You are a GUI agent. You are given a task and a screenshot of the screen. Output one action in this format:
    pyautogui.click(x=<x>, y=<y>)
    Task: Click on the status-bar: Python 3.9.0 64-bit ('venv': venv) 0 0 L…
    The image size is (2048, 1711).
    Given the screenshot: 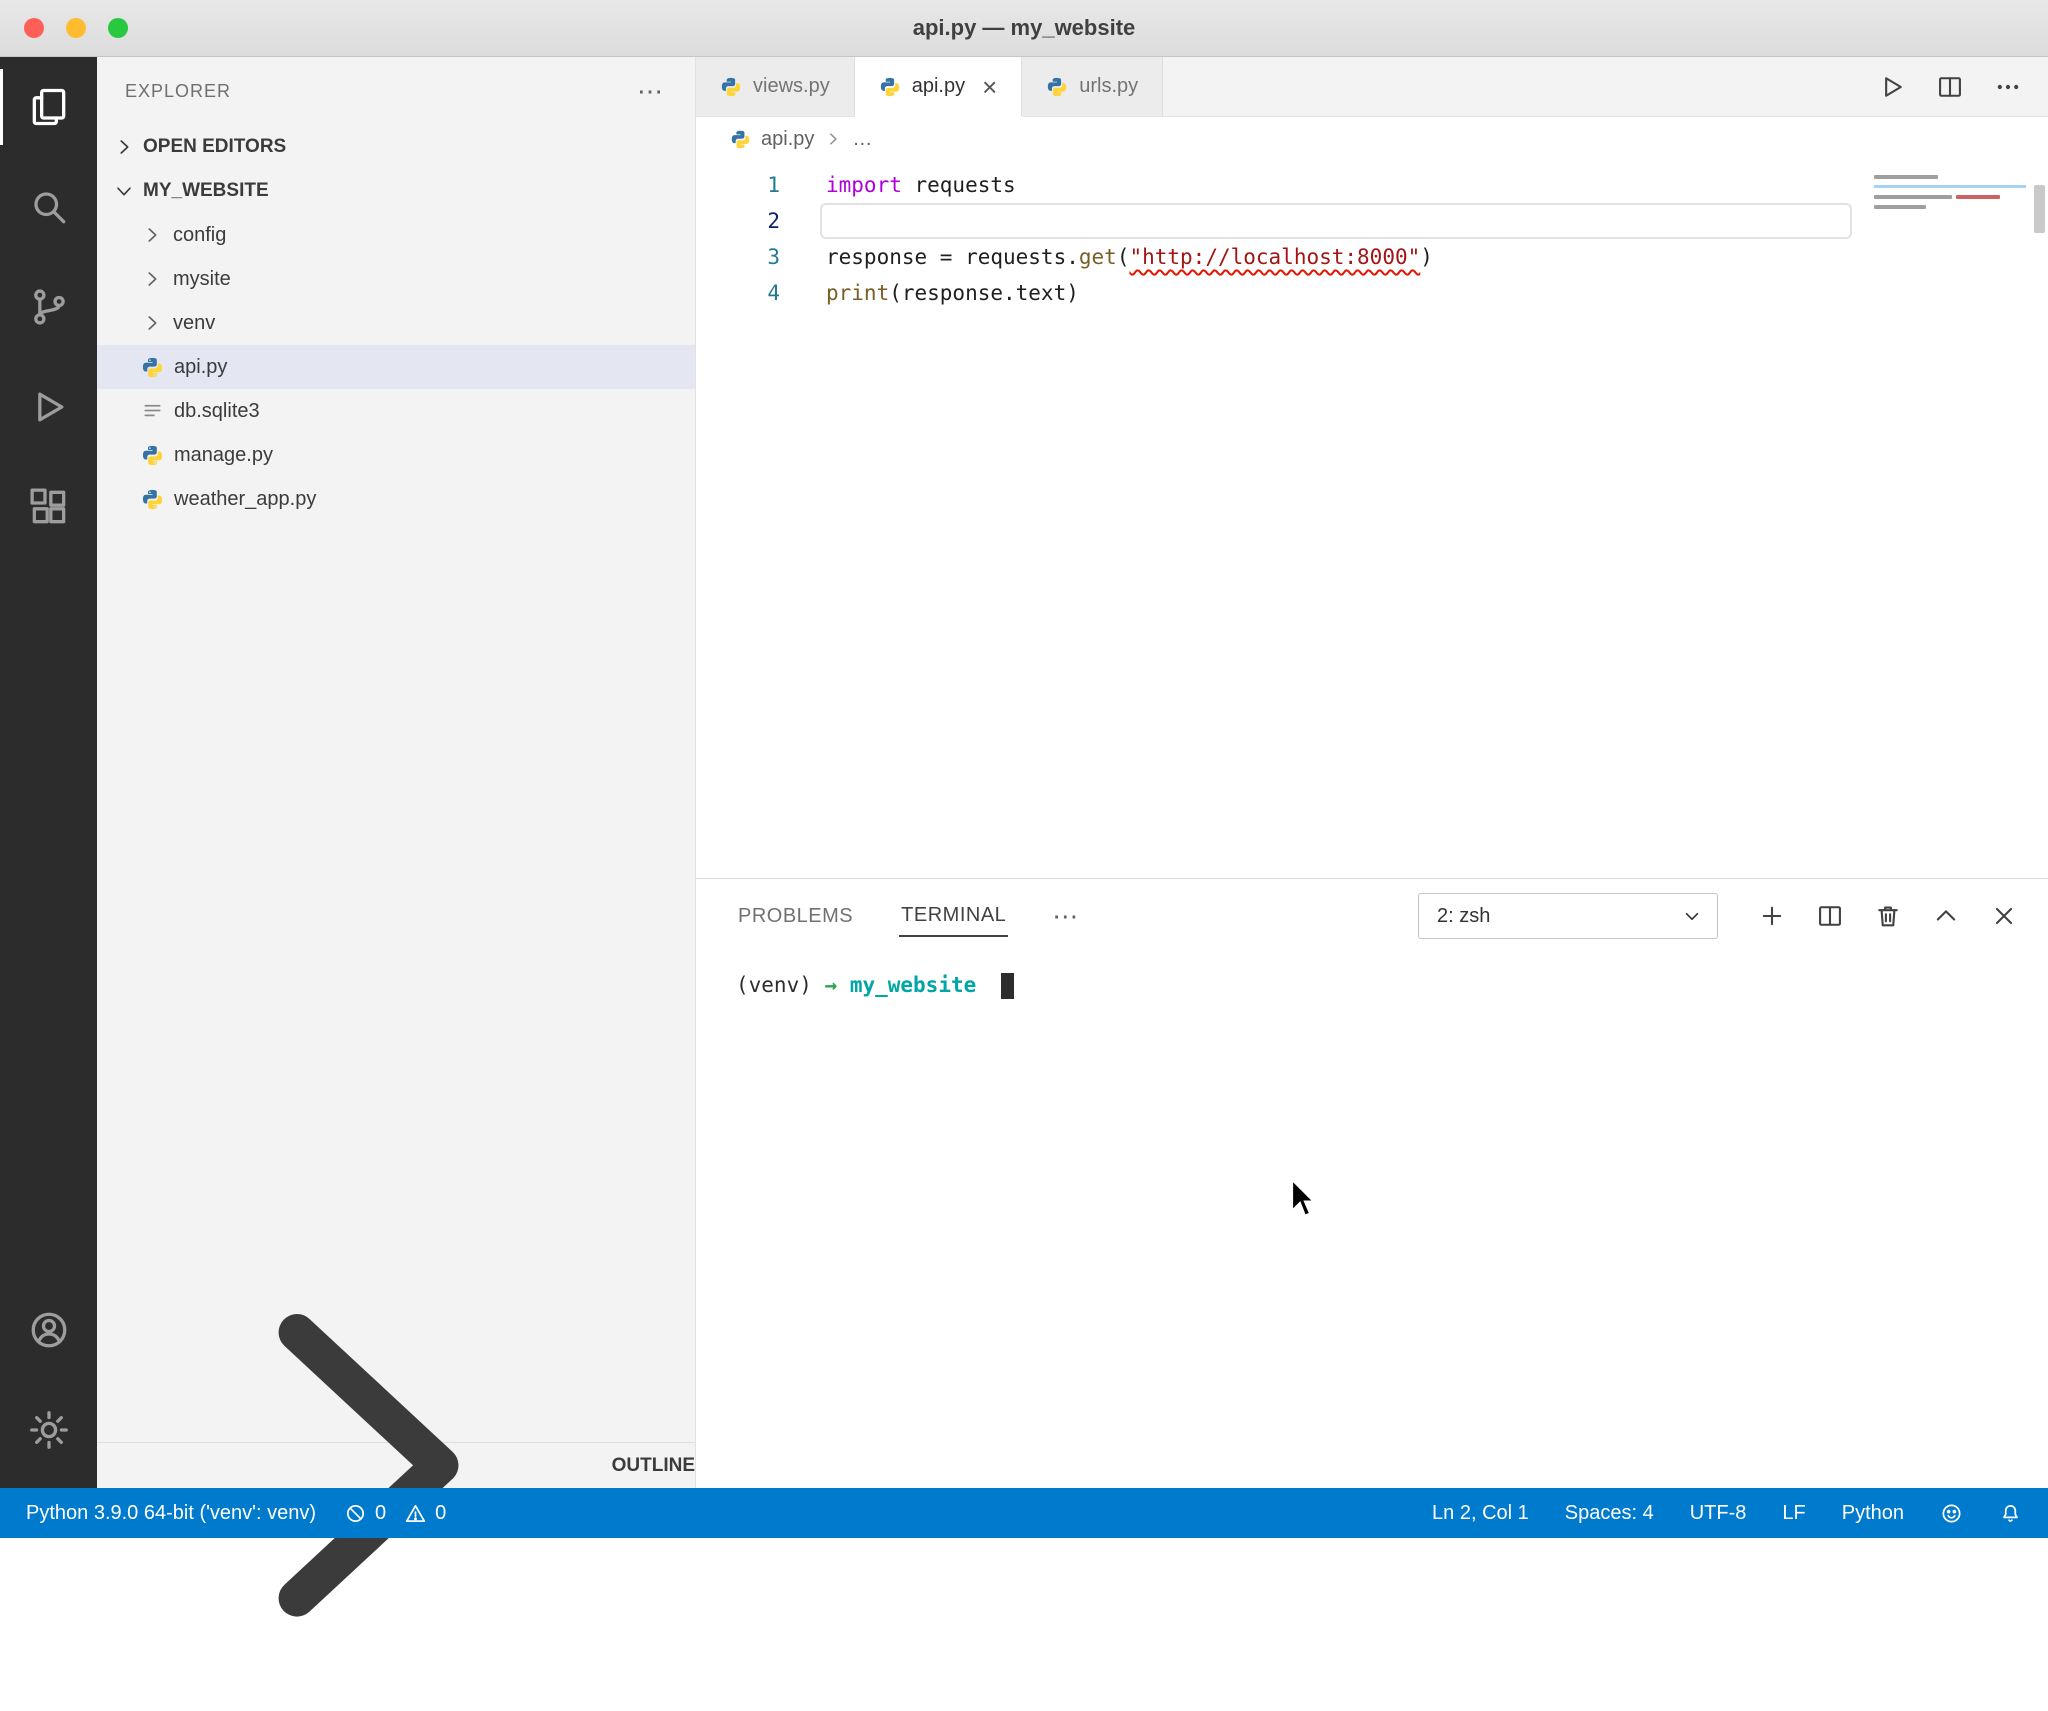 What is the action you would take?
    pyautogui.click(x=1024, y=1513)
    